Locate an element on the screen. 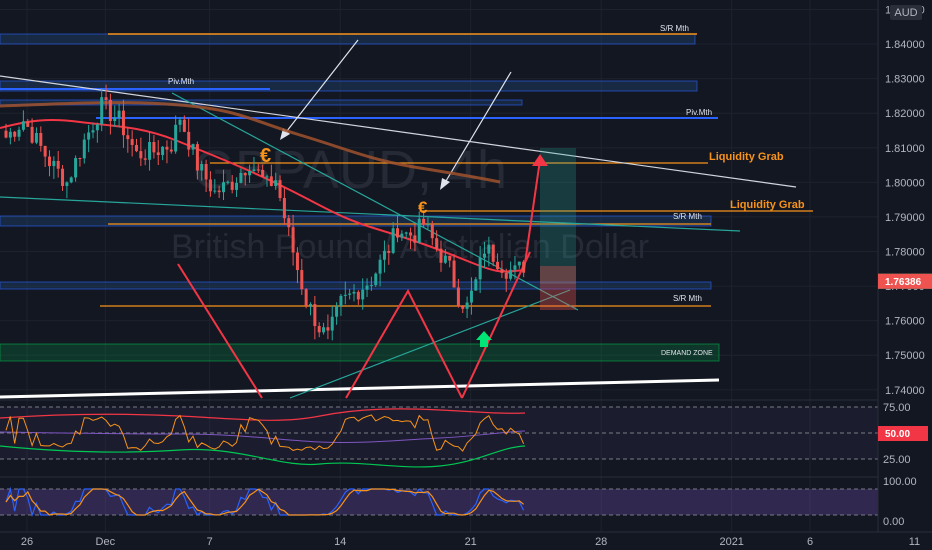  position-stop-zone is located at coordinates (558, 288).